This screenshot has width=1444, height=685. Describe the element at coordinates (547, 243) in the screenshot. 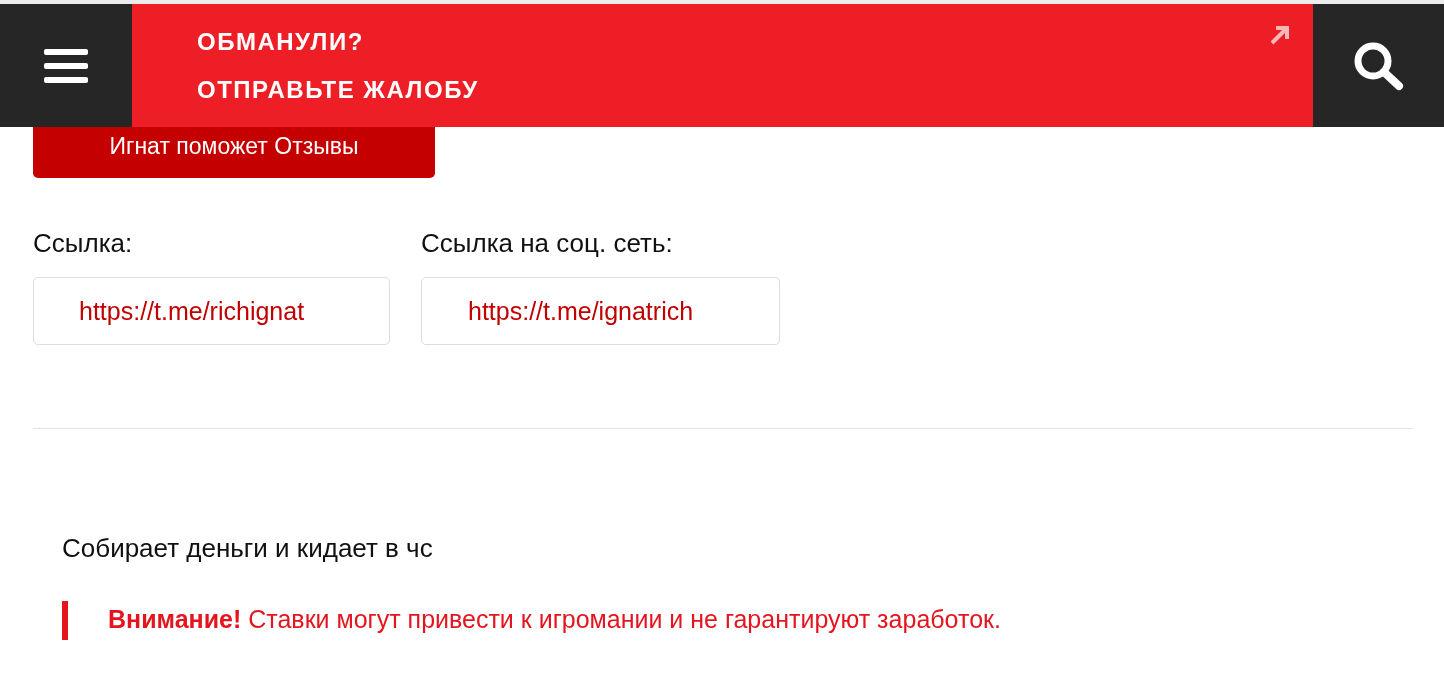

I see `link-label: Ссылка на соц. сеть:` at that location.